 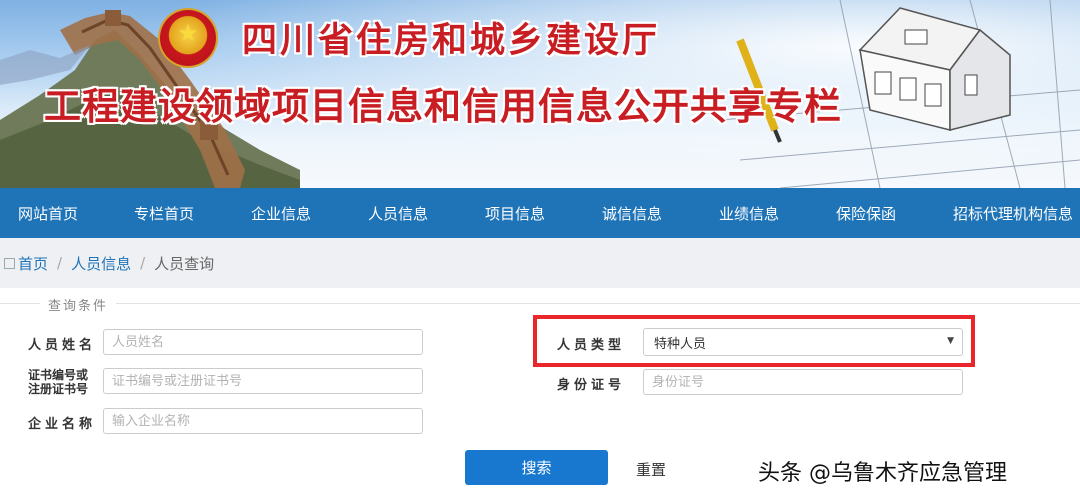 I want to click on cert-label-line1: 证书编号或, so click(x=58, y=375).